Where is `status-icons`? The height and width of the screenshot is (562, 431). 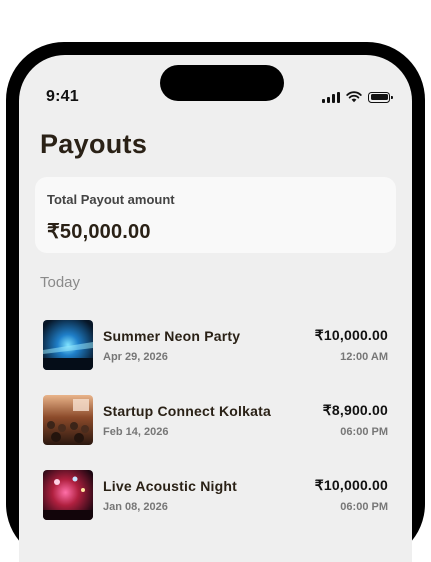
status-icons is located at coordinates (357, 97).